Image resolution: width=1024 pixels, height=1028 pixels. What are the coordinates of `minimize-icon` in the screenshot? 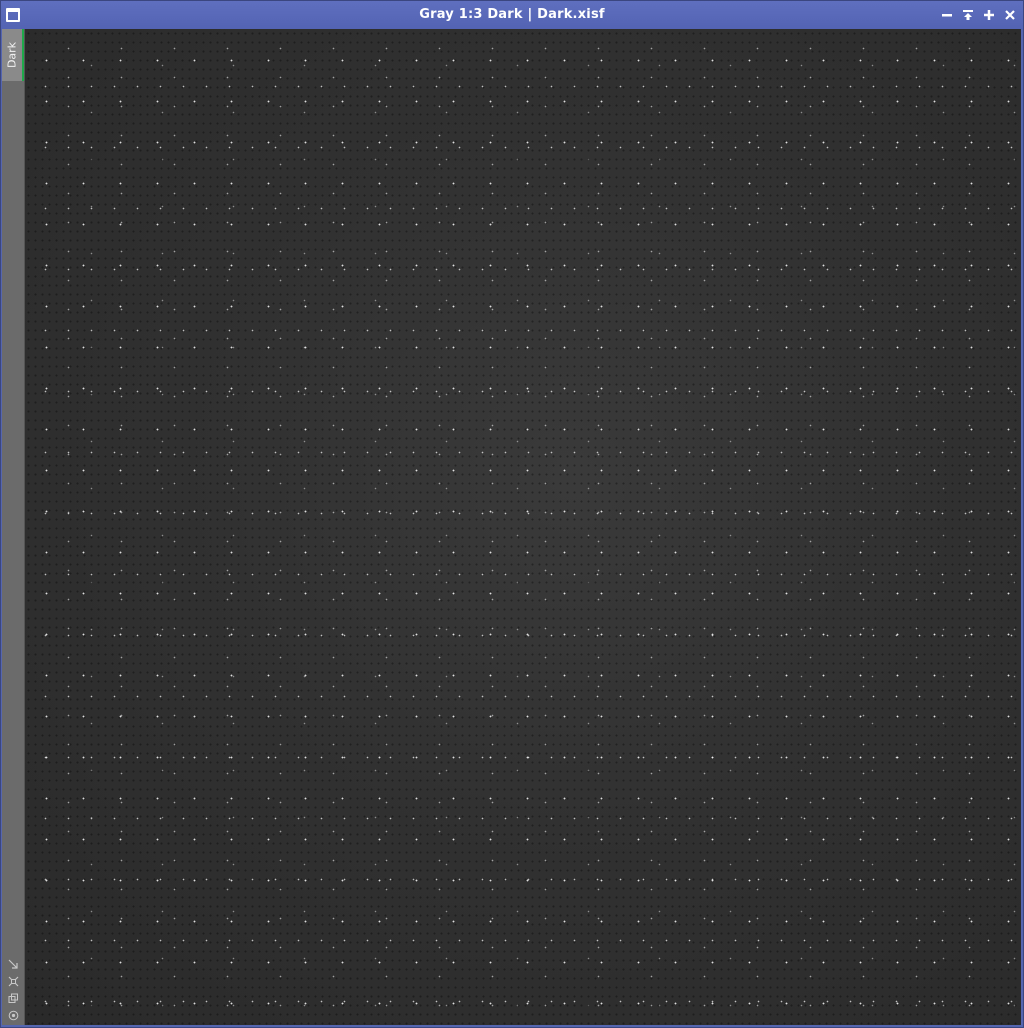 It's located at (947, 15).